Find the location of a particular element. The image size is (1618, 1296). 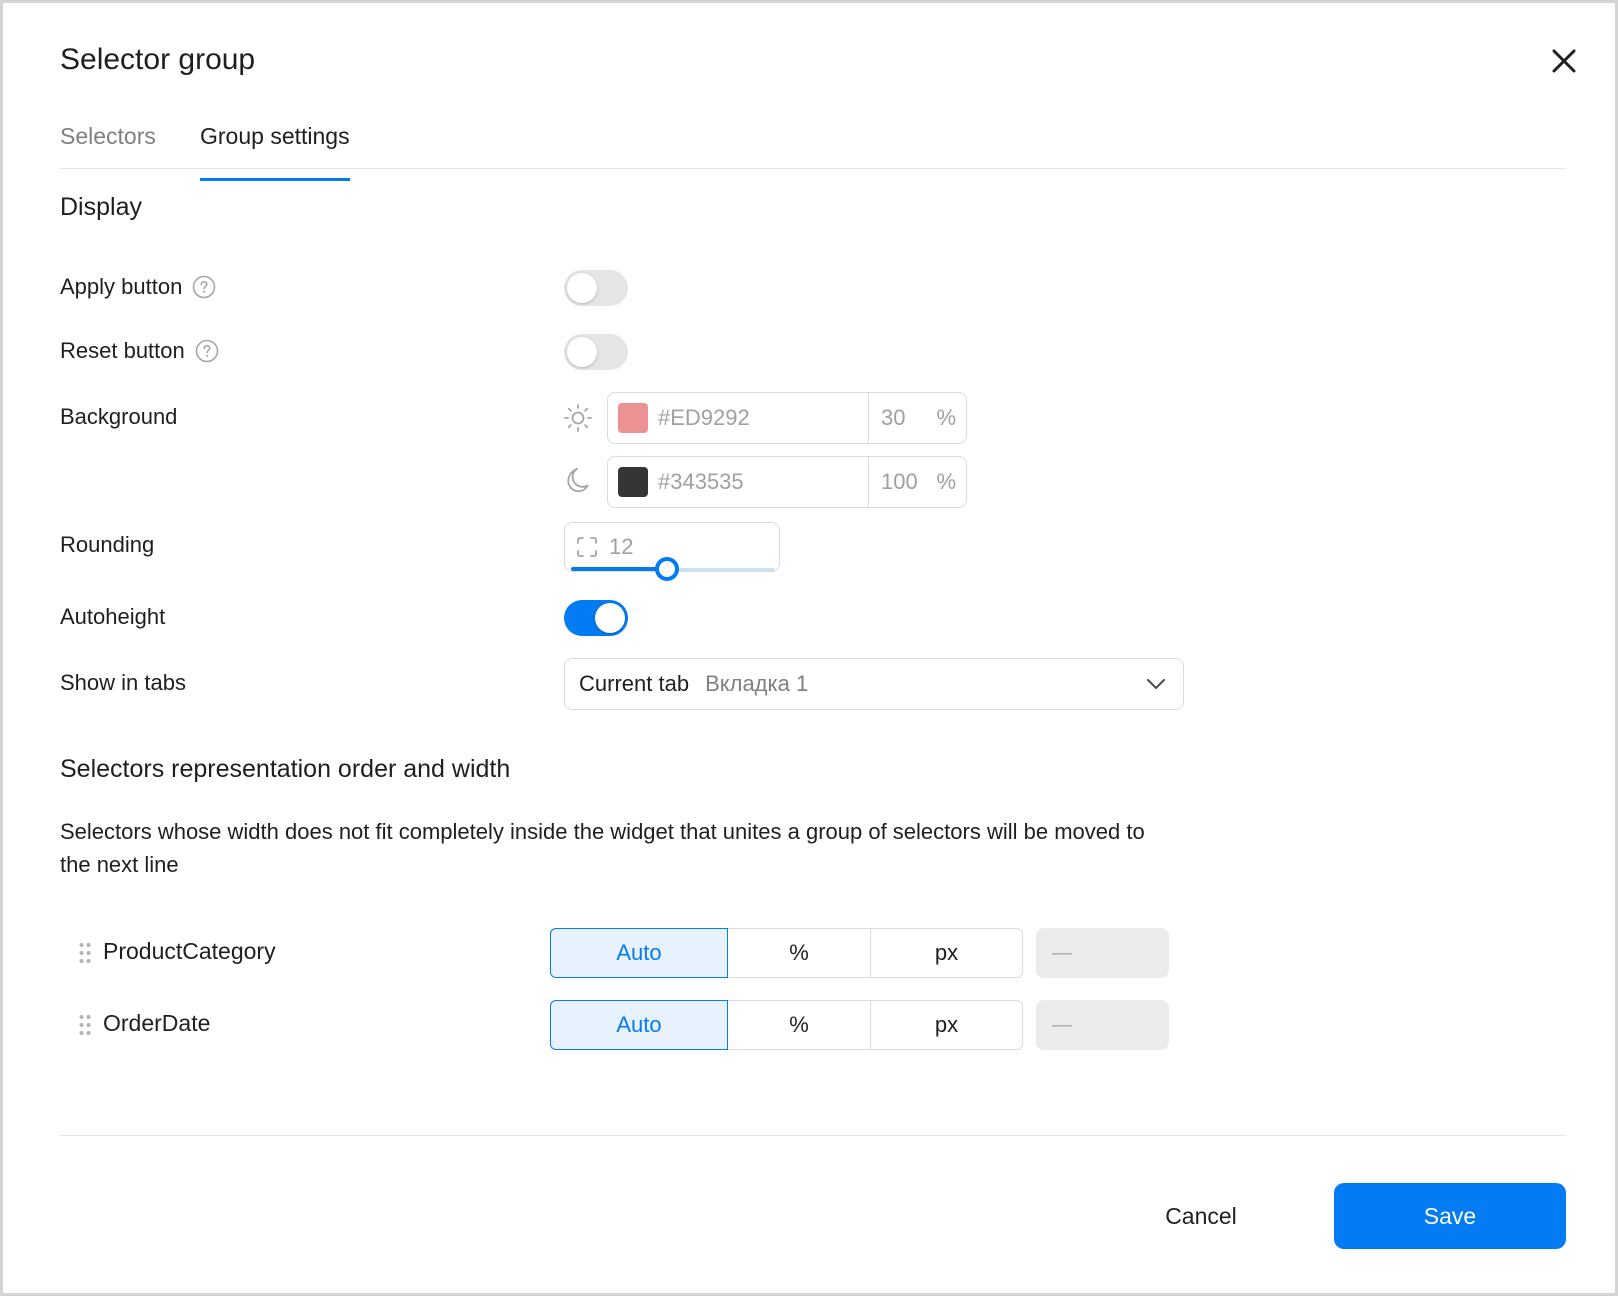

show-in-tabs-select: Current tab Вкладка 1 is located at coordinates (874, 684).